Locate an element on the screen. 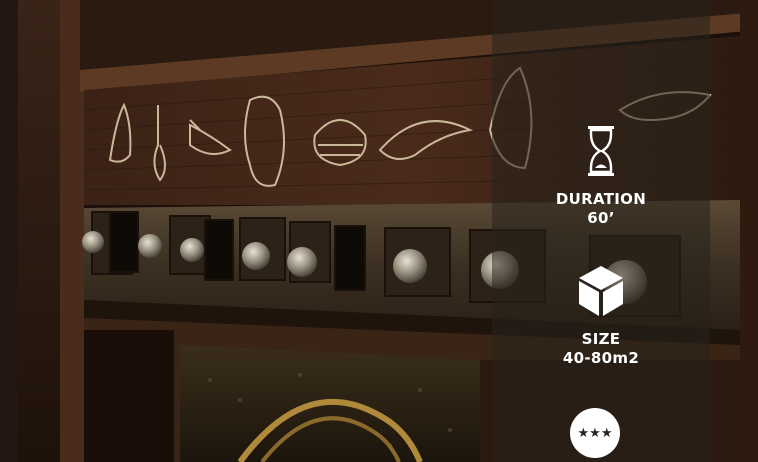 The image size is (758, 462). cube-icon is located at coordinates (601, 291).